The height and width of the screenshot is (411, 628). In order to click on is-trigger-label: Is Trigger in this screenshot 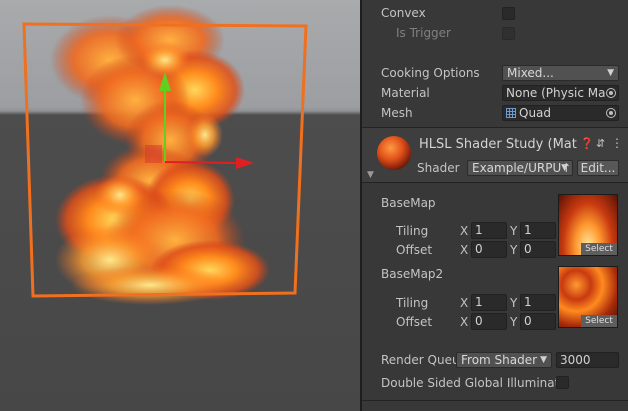, I will do `click(423, 33)`.